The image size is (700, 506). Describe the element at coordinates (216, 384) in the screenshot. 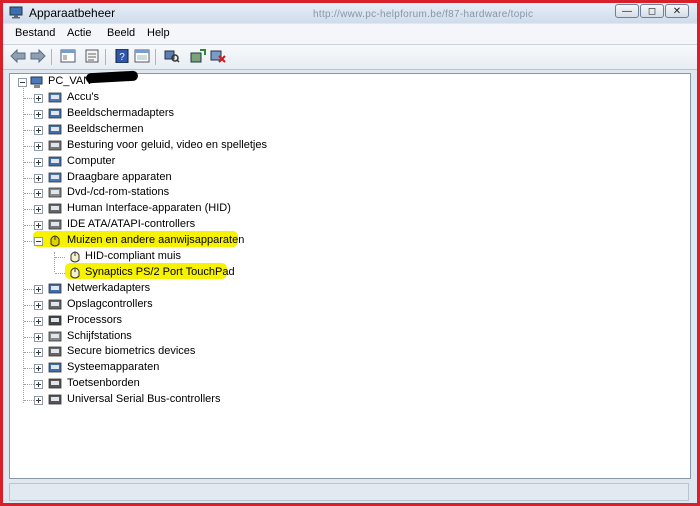

I see `tree-category: Toetsenborden` at that location.